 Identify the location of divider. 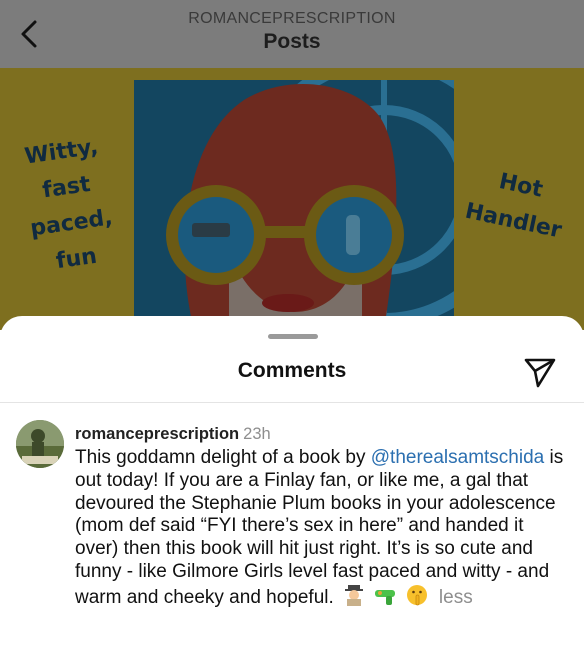
(292, 402).